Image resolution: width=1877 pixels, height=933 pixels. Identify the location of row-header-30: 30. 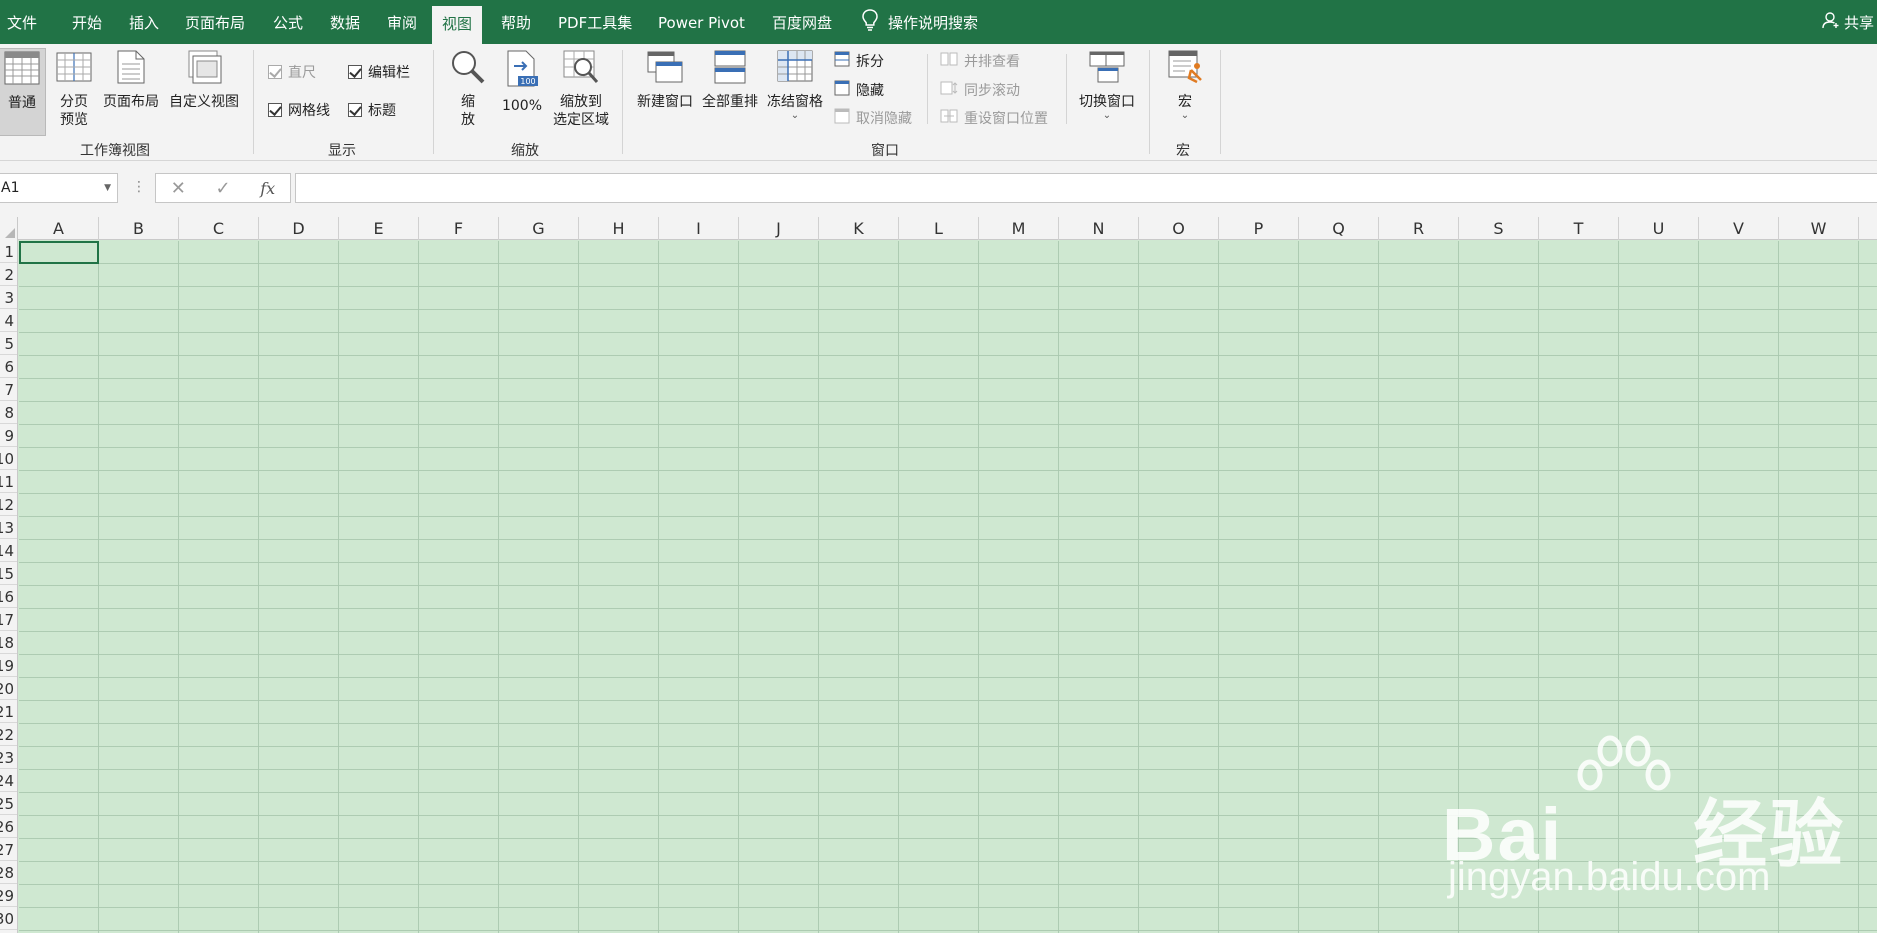
(8, 918).